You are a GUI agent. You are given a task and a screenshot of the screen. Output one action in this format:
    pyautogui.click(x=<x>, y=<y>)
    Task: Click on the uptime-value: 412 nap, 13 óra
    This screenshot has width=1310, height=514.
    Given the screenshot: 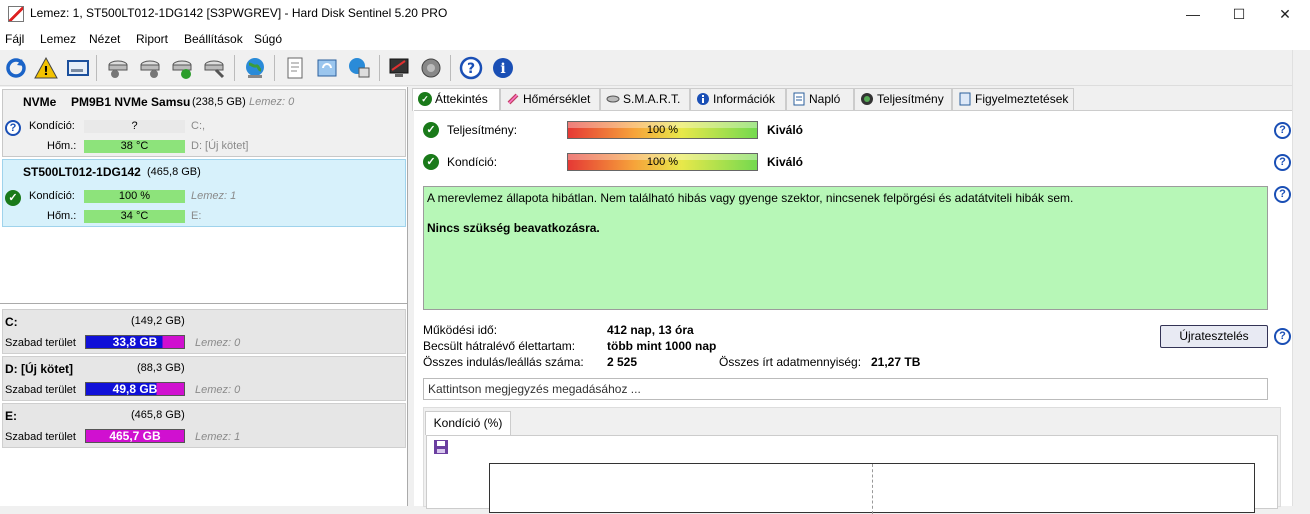 What is the action you would take?
    pyautogui.click(x=650, y=330)
    